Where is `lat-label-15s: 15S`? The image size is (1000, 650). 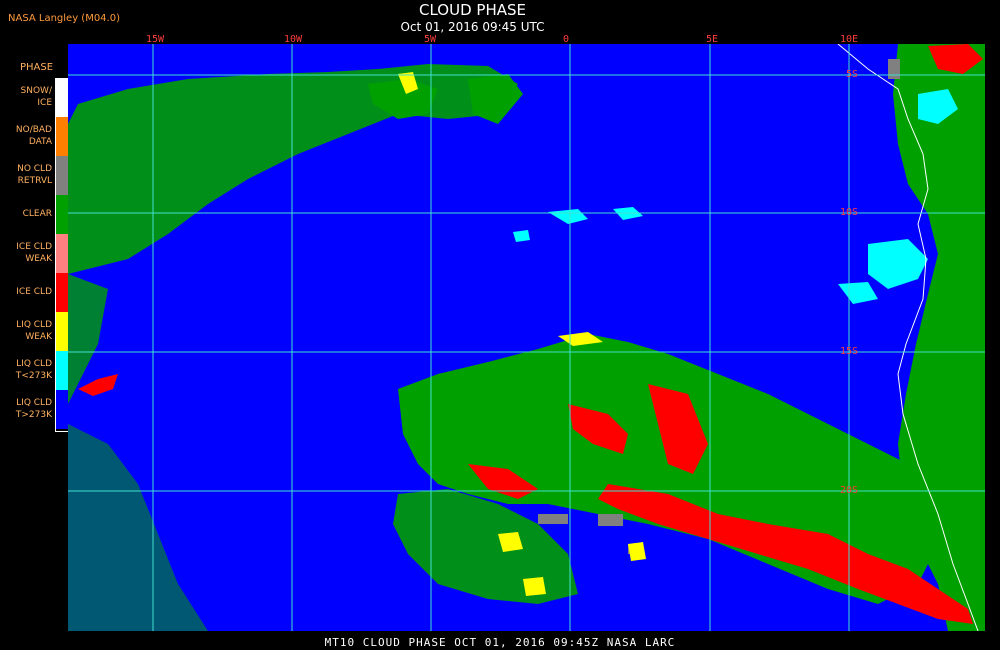 lat-label-15s: 15S is located at coordinates (849, 351).